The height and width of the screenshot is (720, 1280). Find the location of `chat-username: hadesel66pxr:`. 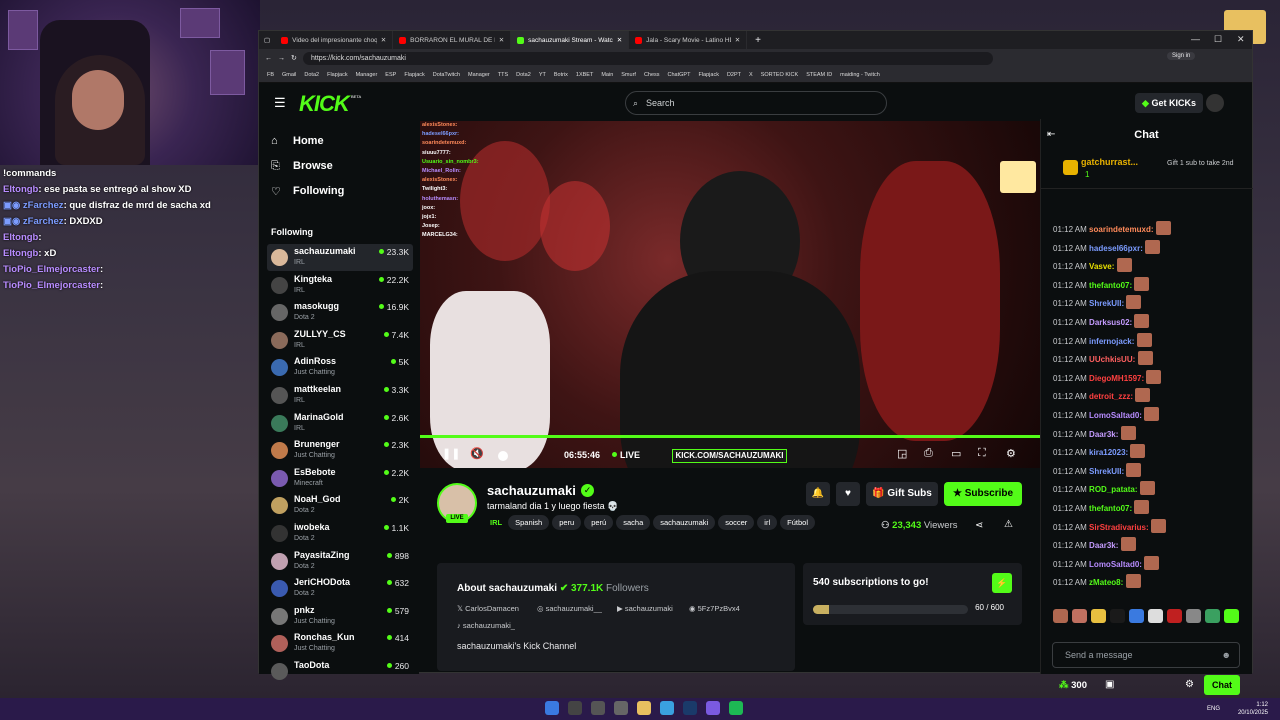

chat-username: hadesel66pxr: is located at coordinates (1116, 248).